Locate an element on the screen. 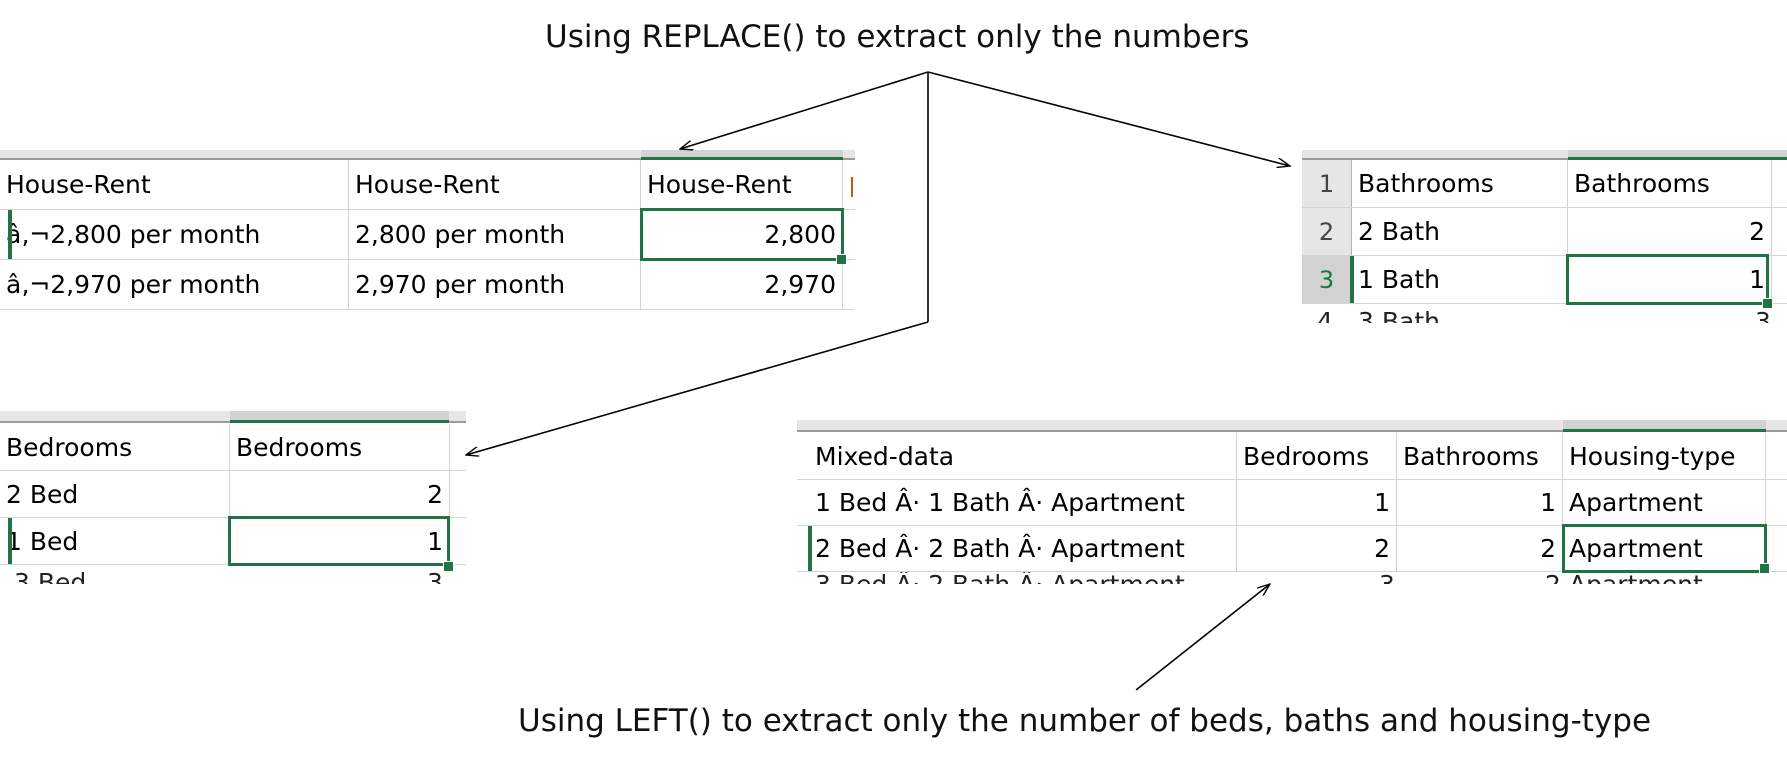 The image size is (1787, 773). arrow-to-mixed-table is located at coordinates (1202, 637).